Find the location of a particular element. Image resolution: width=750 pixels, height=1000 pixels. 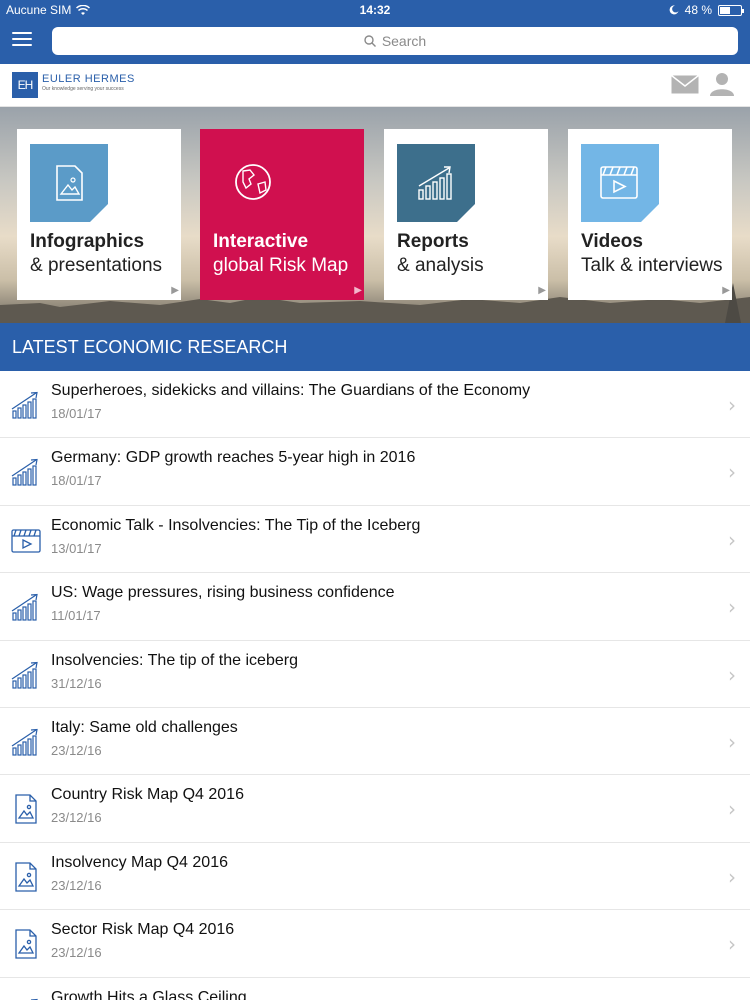

search-bar: Search is located at coordinates (395, 41).